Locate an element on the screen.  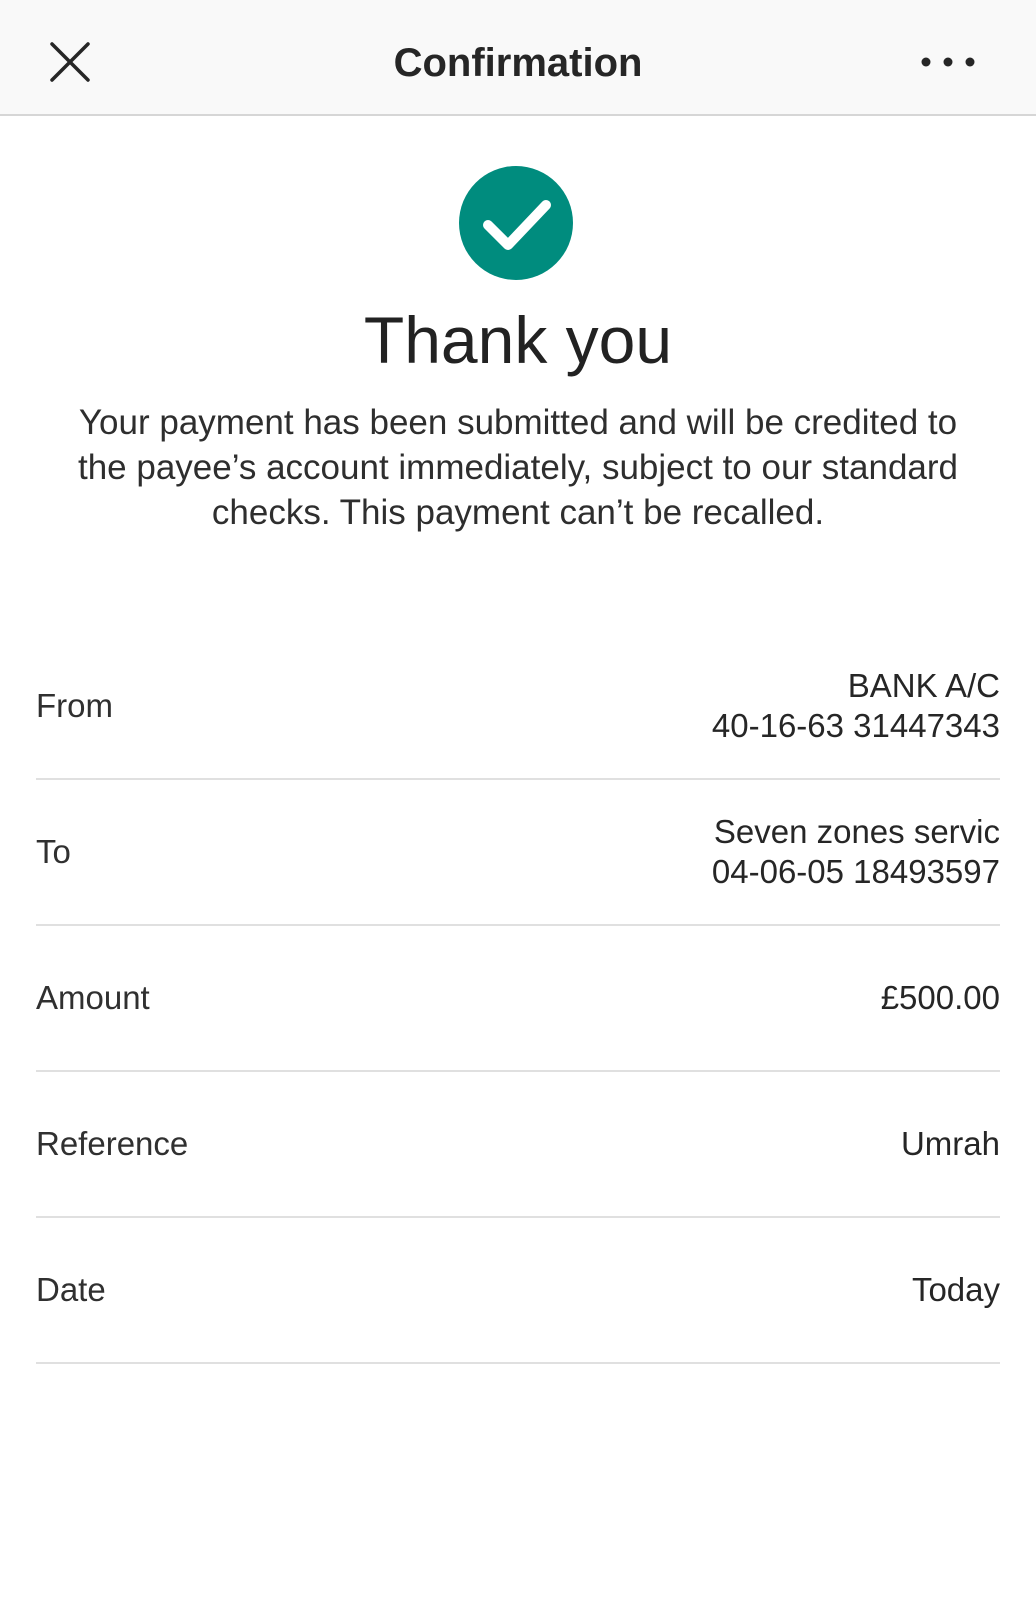
from-account-name: BANK A/C is located at coordinates (923, 685).